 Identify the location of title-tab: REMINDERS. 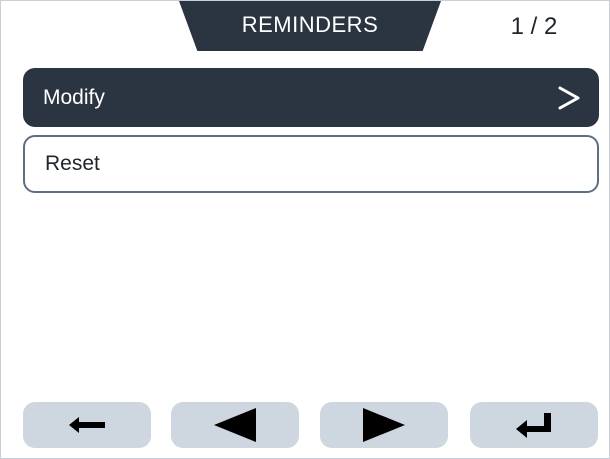
(310, 26).